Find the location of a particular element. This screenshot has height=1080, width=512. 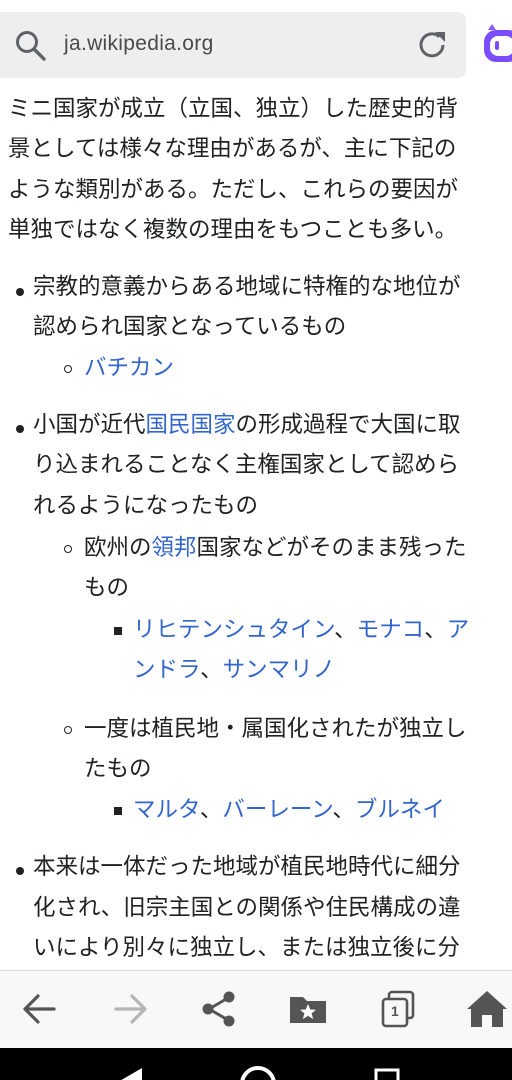

sub1-links-line-1: リヒテンシュタイン、モナコ、ア is located at coordinates (301, 630).